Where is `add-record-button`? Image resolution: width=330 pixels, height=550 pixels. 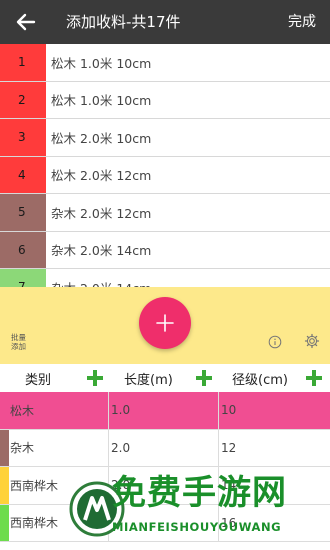 add-record-button is located at coordinates (165, 323).